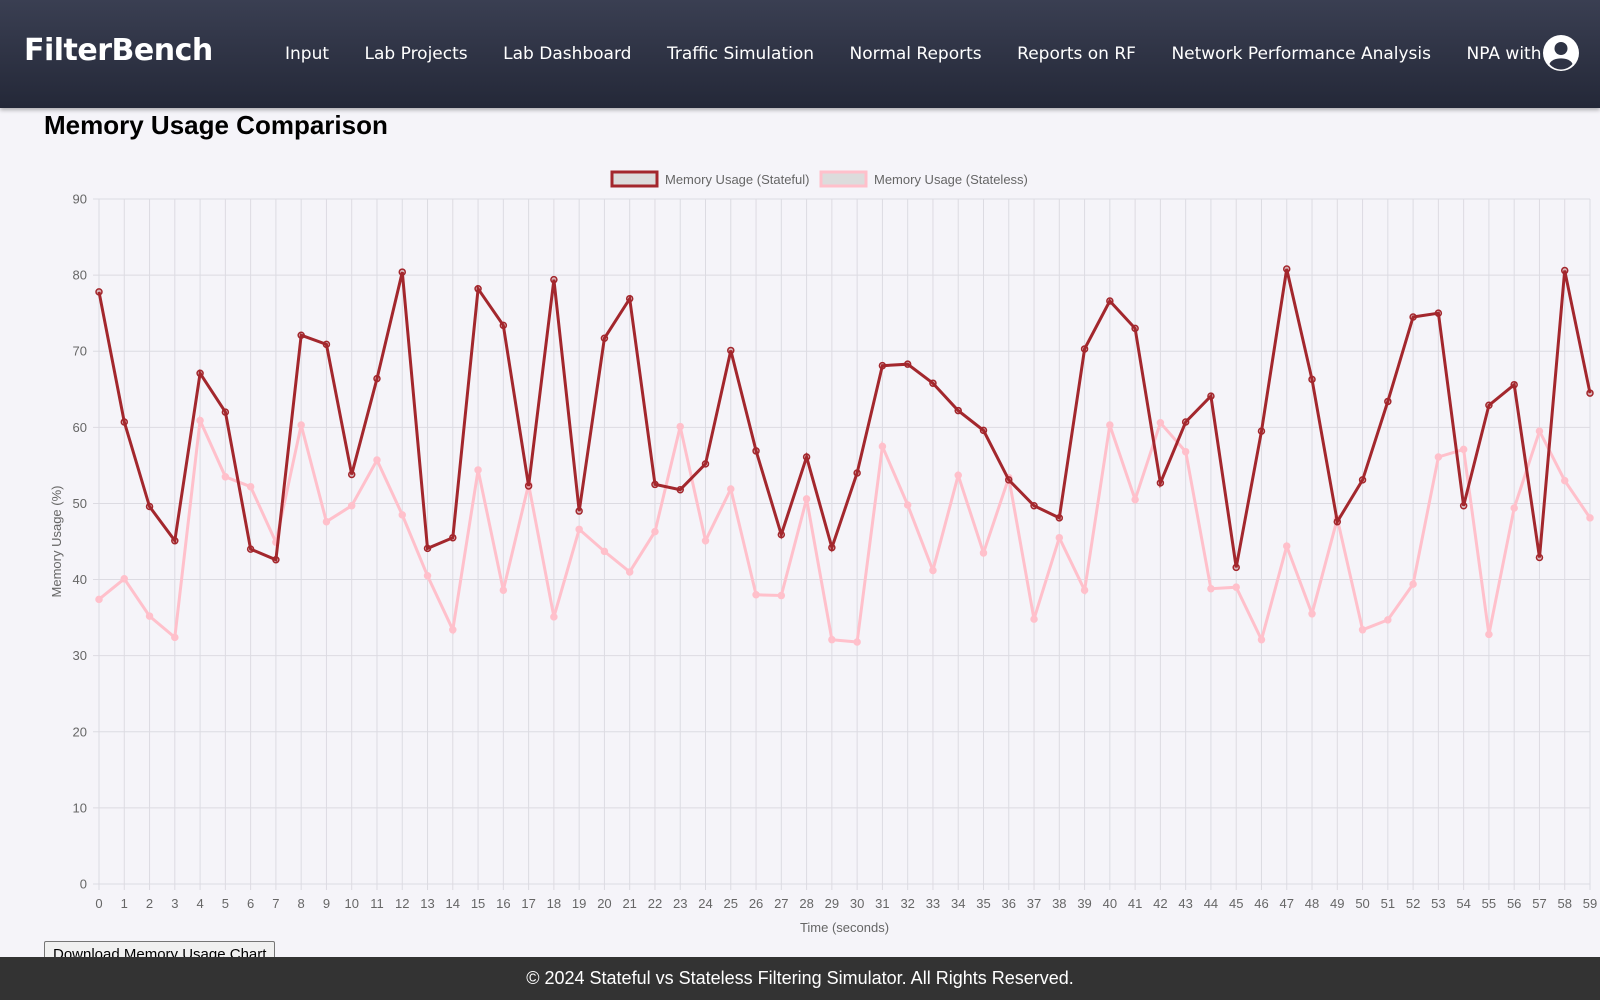 Image resolution: width=1600 pixels, height=1000 pixels. What do you see at coordinates (567, 54) in the screenshot?
I see `nav-link-lab-dashboard: Lab Dashboard` at bounding box center [567, 54].